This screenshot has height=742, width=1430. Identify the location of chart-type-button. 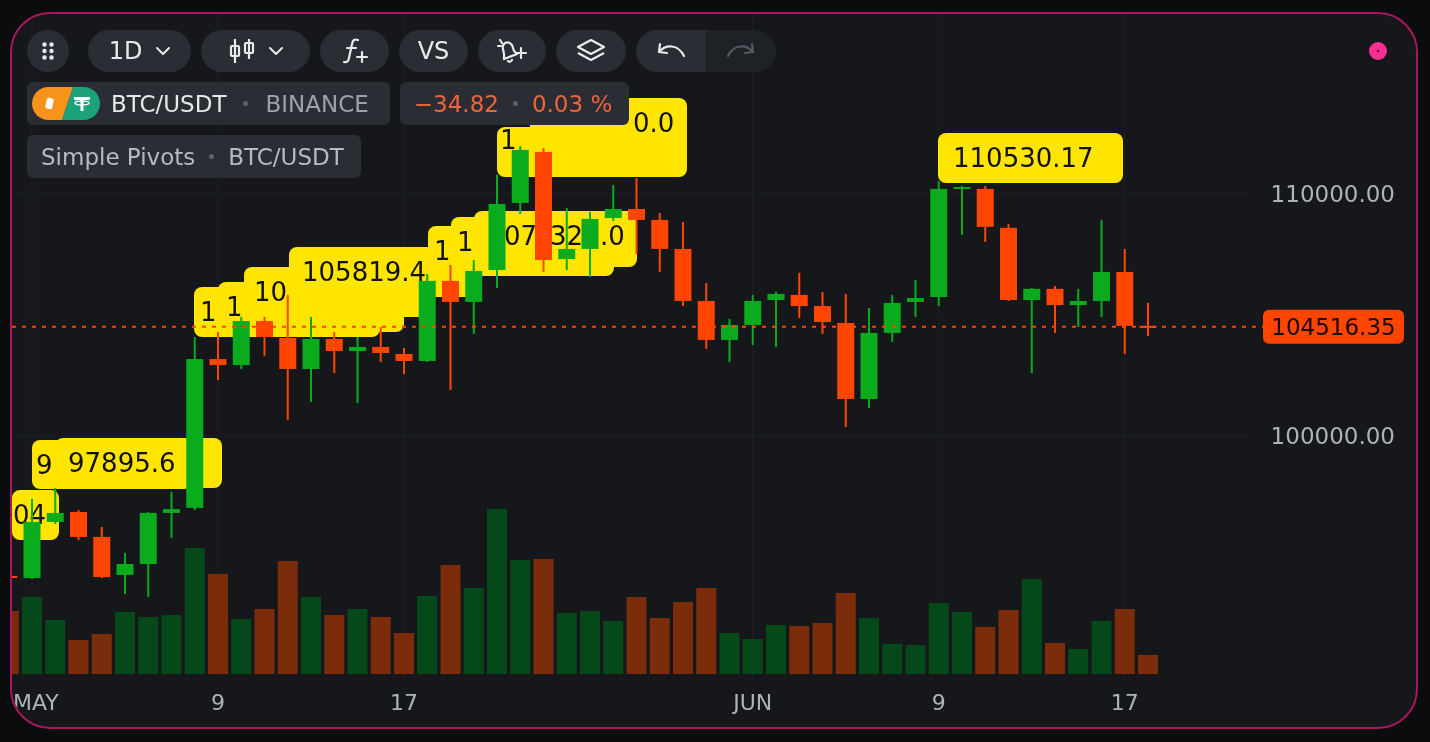
(255, 51).